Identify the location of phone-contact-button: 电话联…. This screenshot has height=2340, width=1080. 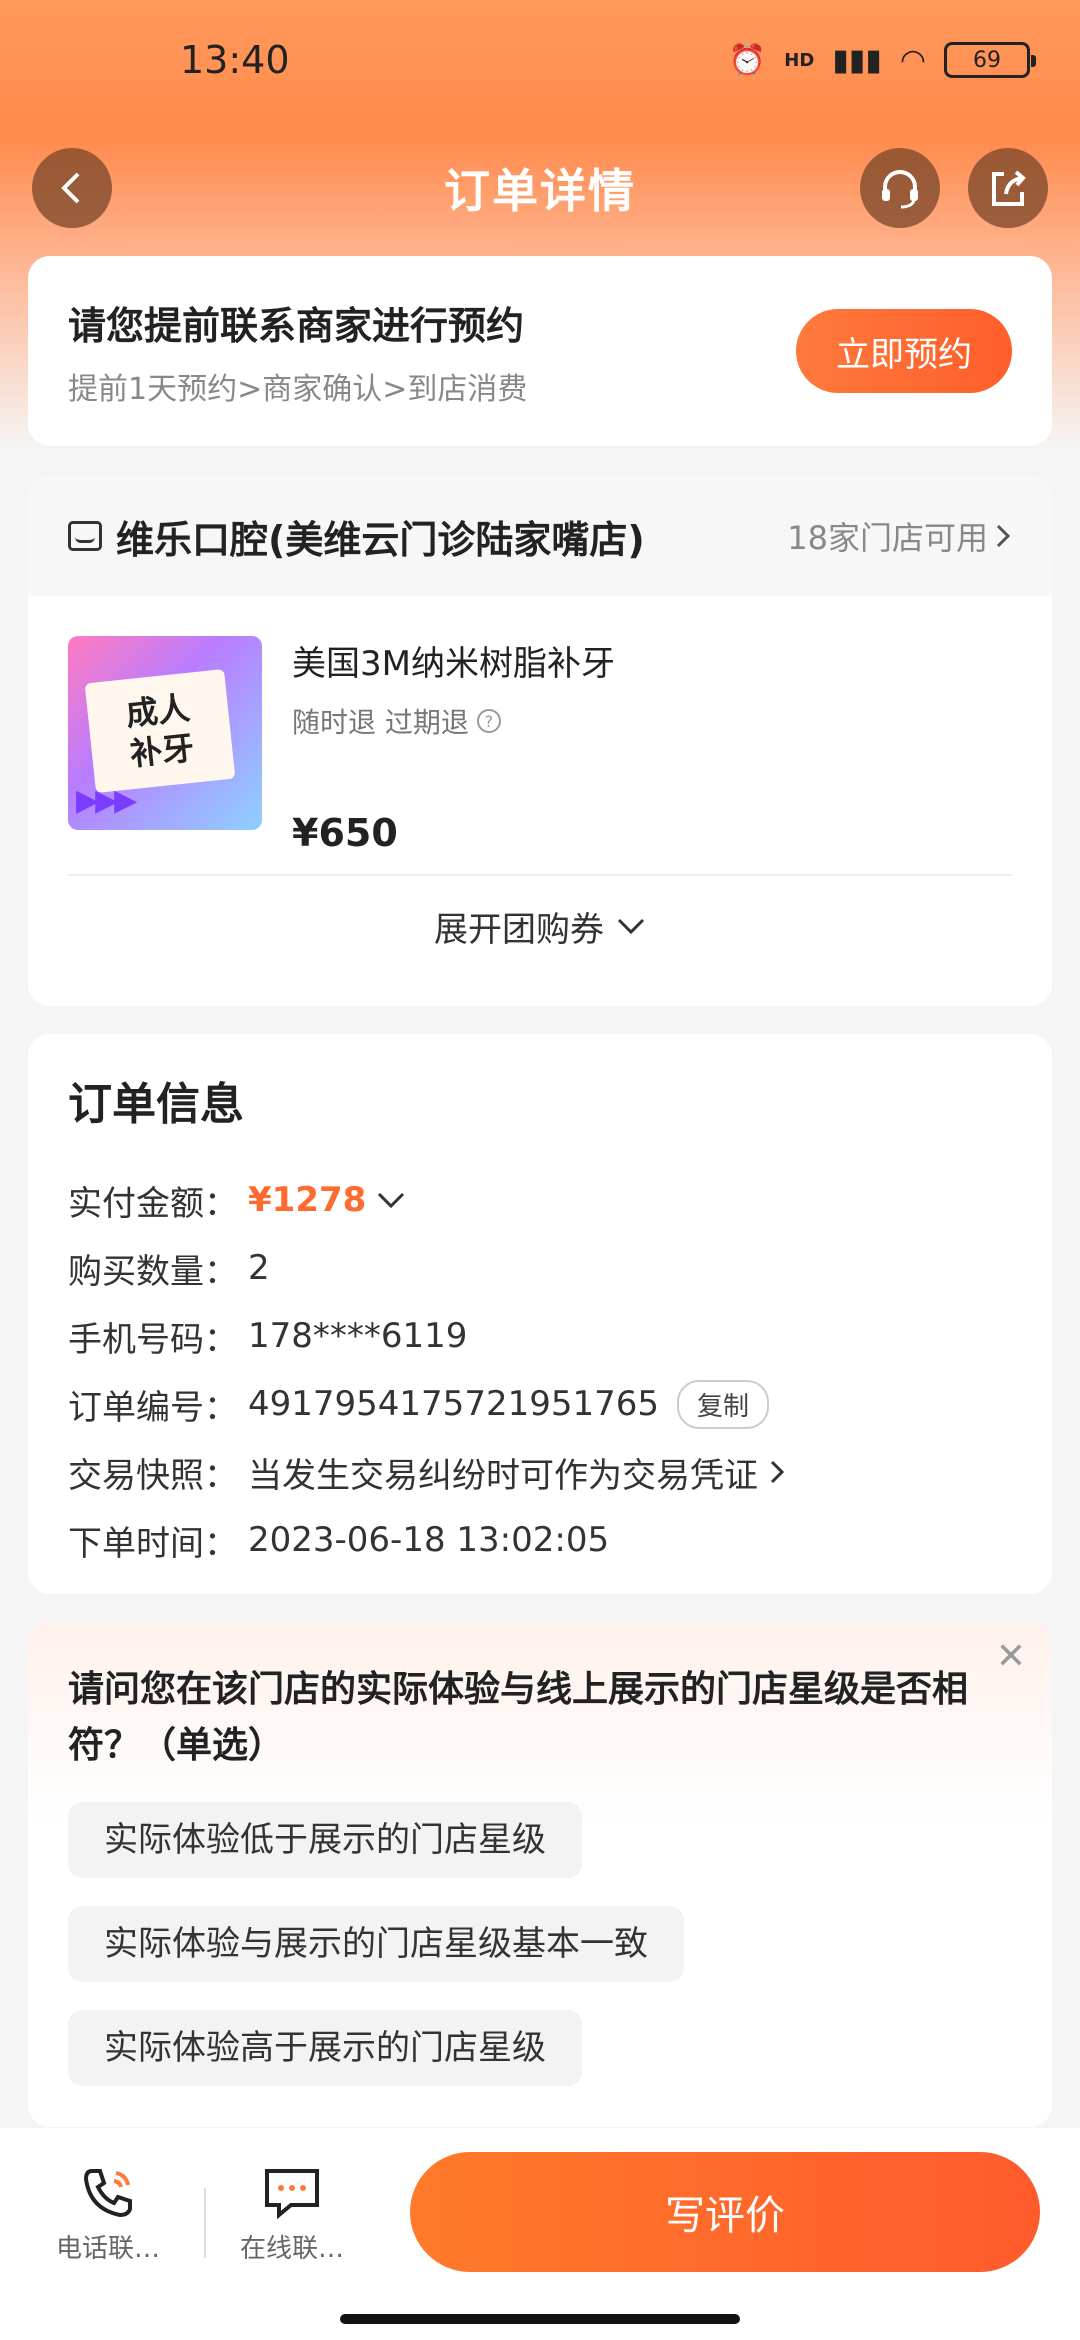
(108, 2211).